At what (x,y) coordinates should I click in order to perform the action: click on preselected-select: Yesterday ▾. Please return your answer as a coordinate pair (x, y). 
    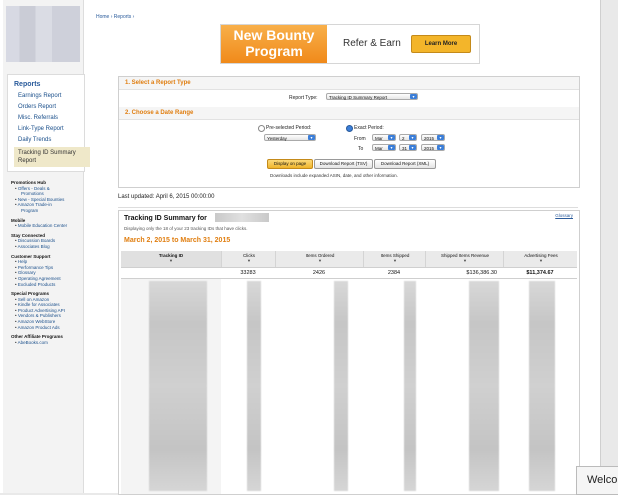
    Looking at the image, I should click on (290, 137).